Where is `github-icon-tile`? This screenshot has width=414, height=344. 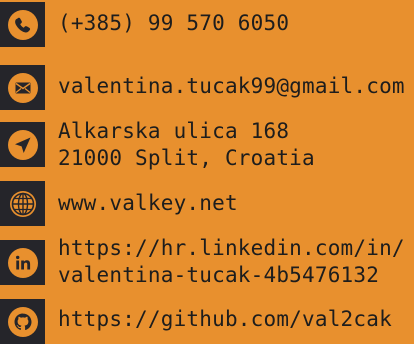 github-icon-tile is located at coordinates (22, 321).